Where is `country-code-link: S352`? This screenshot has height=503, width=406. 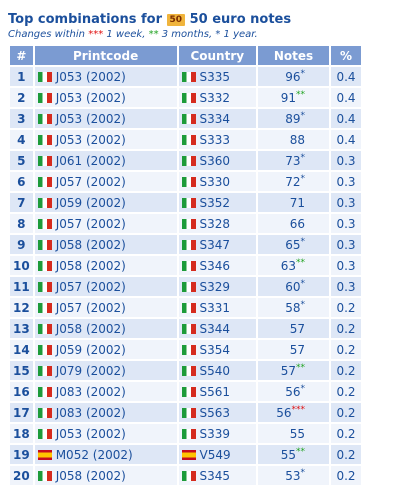
country-code-link: S352 is located at coordinates (215, 203).